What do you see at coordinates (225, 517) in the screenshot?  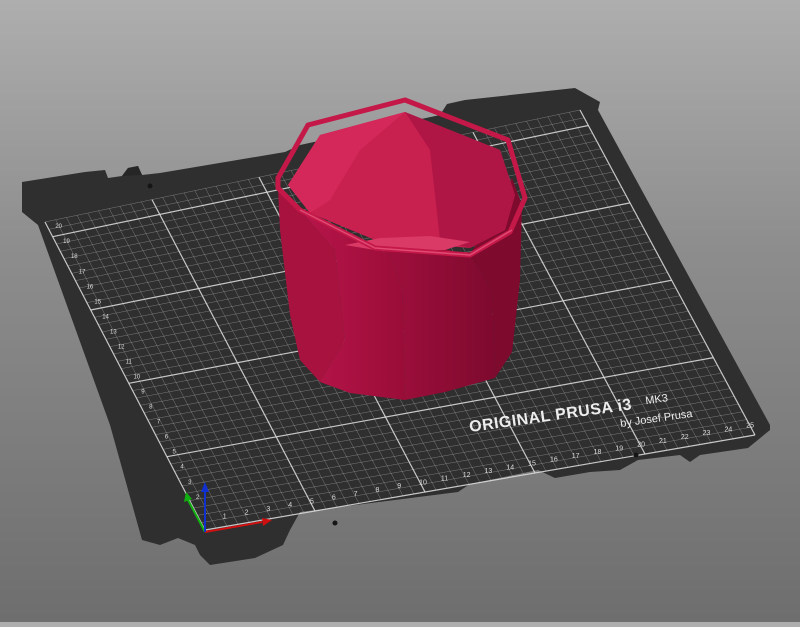 I see `bed-x-scale-label: 1` at bounding box center [225, 517].